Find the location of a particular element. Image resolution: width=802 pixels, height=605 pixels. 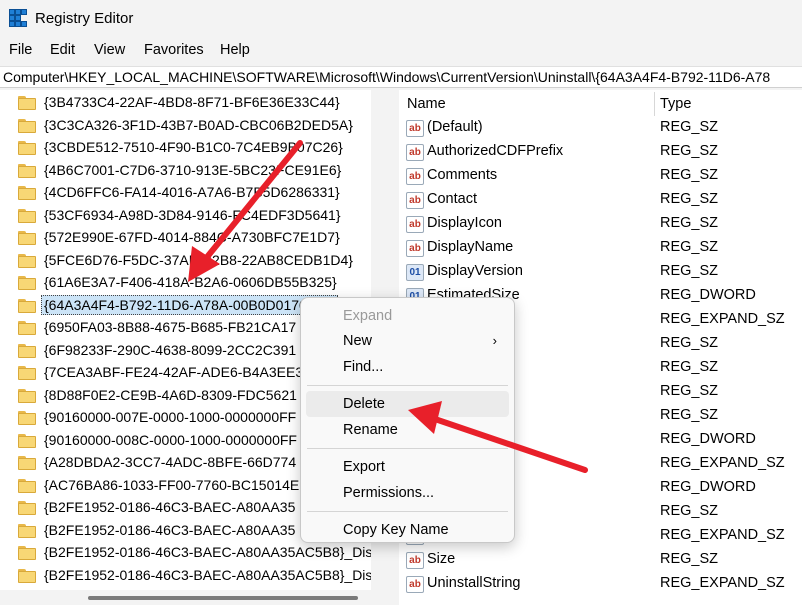

value-type: REG_DWORD is located at coordinates (708, 439).